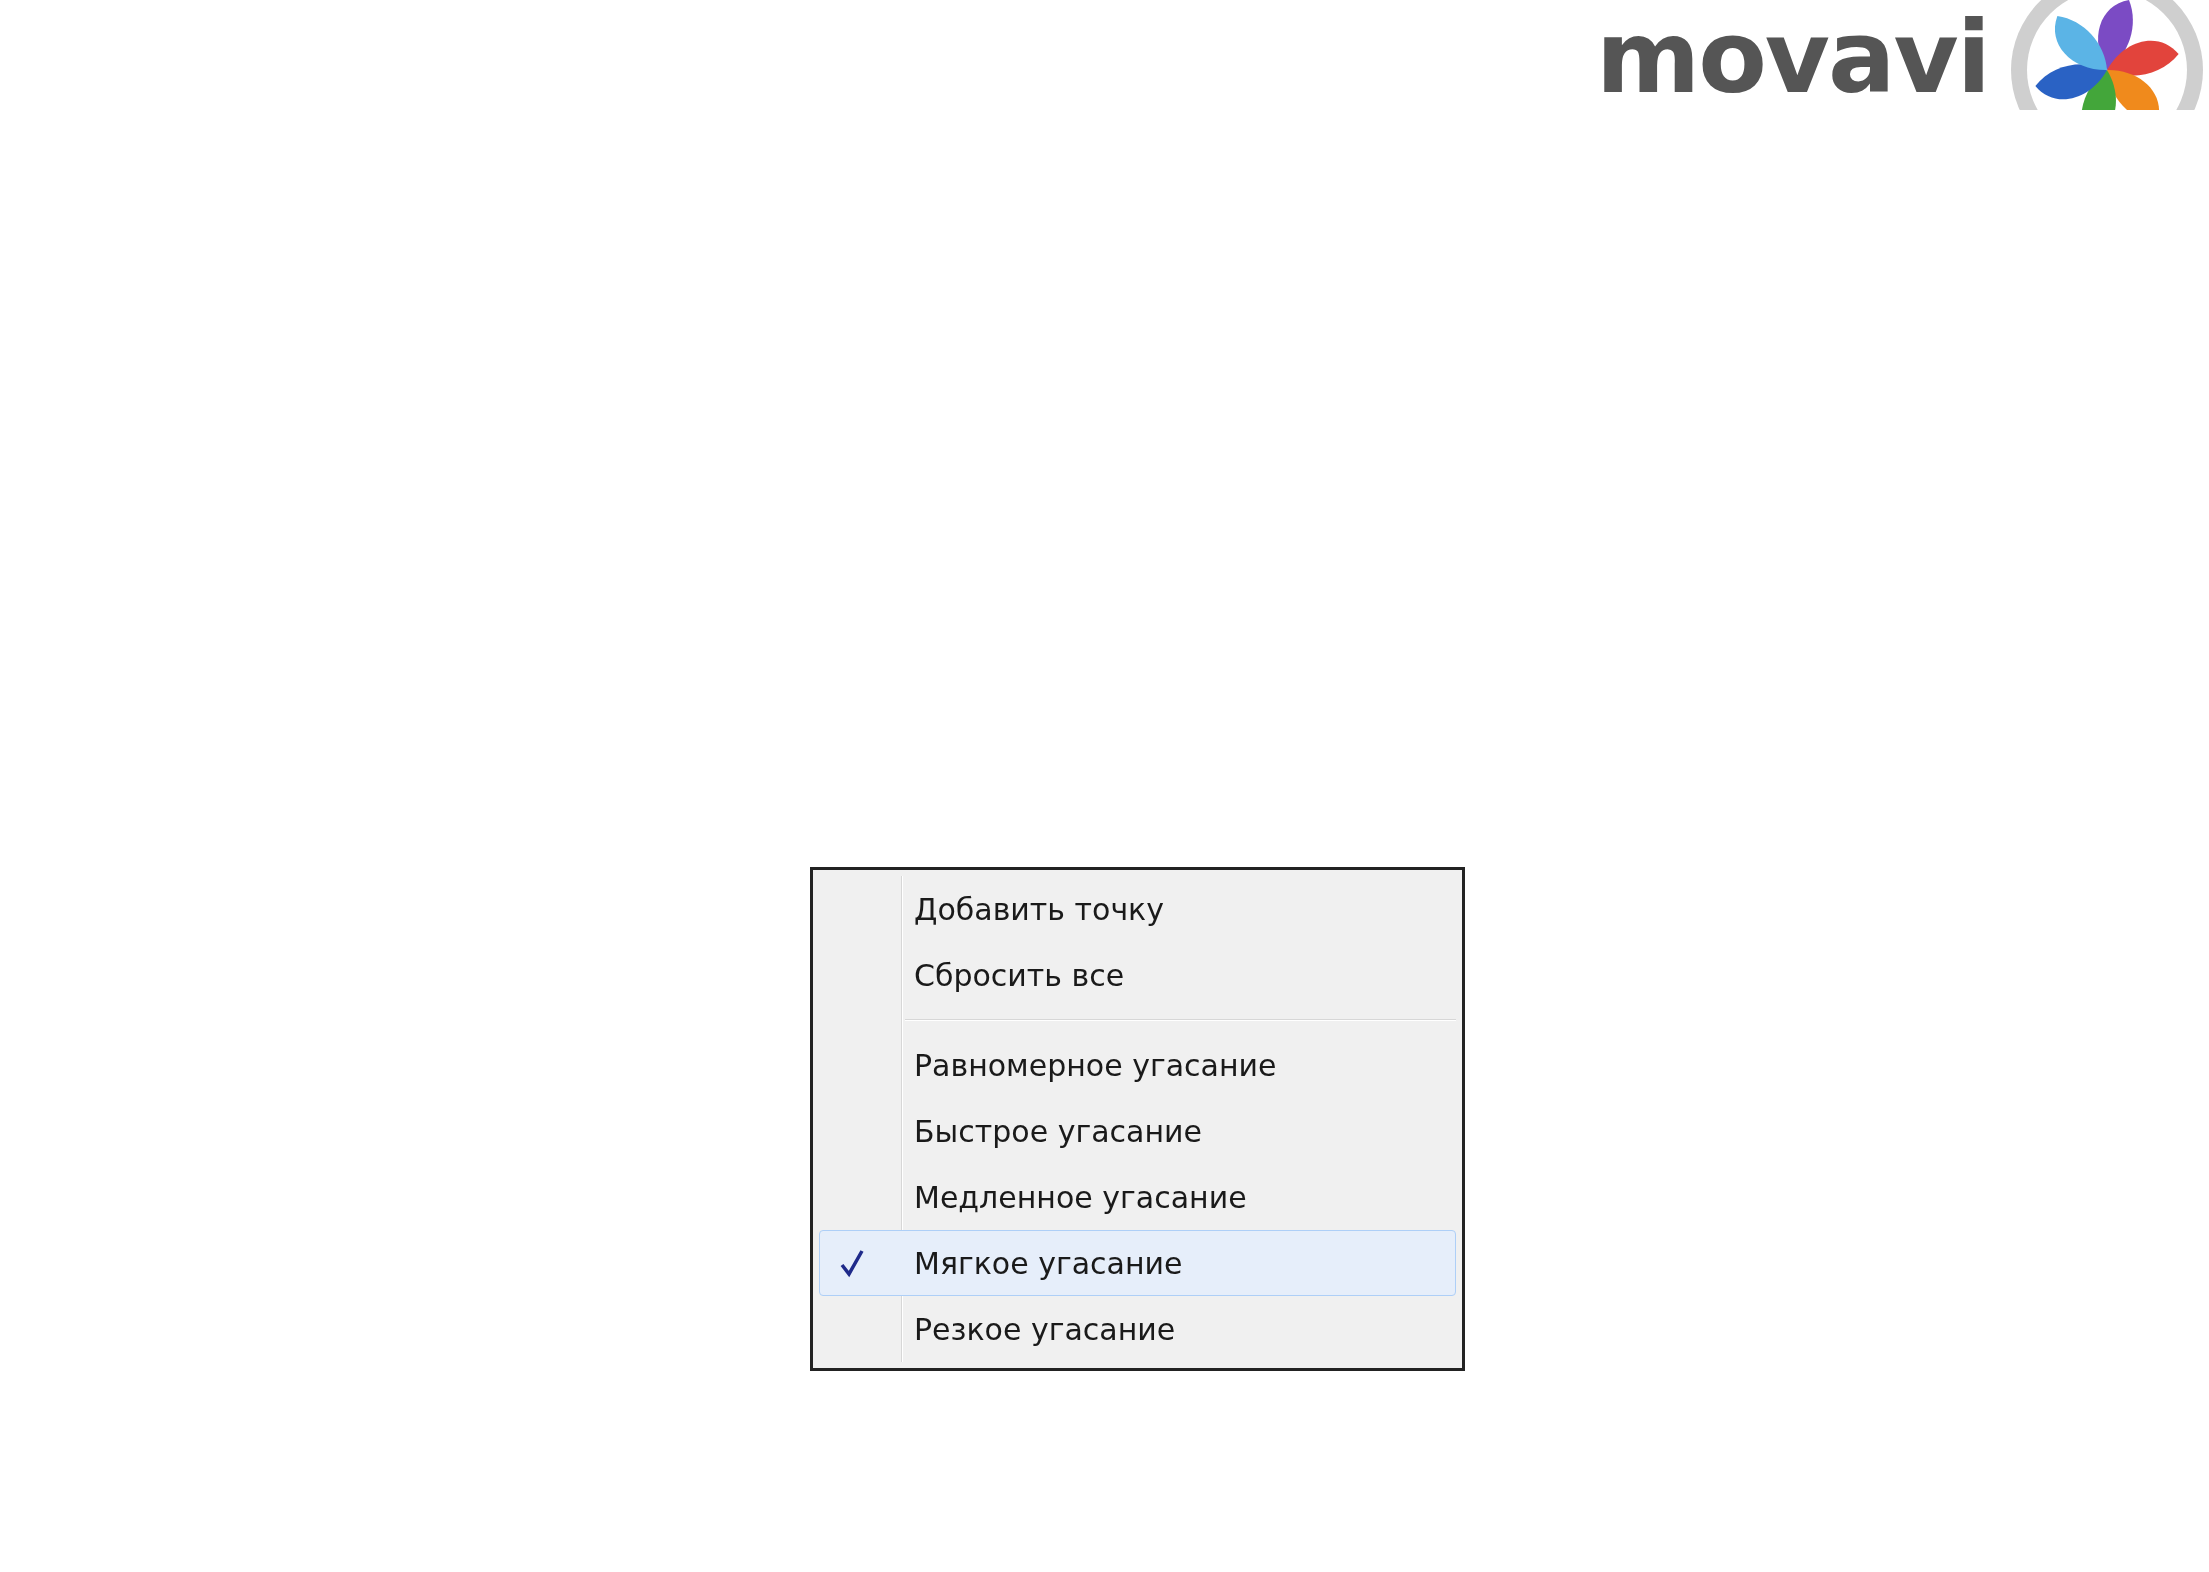 Image resolution: width=2209 pixels, height=1572 pixels. Describe the element at coordinates (1095, 1065) in the screenshot. I see `menu-item-label: Равномерное угасание` at that location.